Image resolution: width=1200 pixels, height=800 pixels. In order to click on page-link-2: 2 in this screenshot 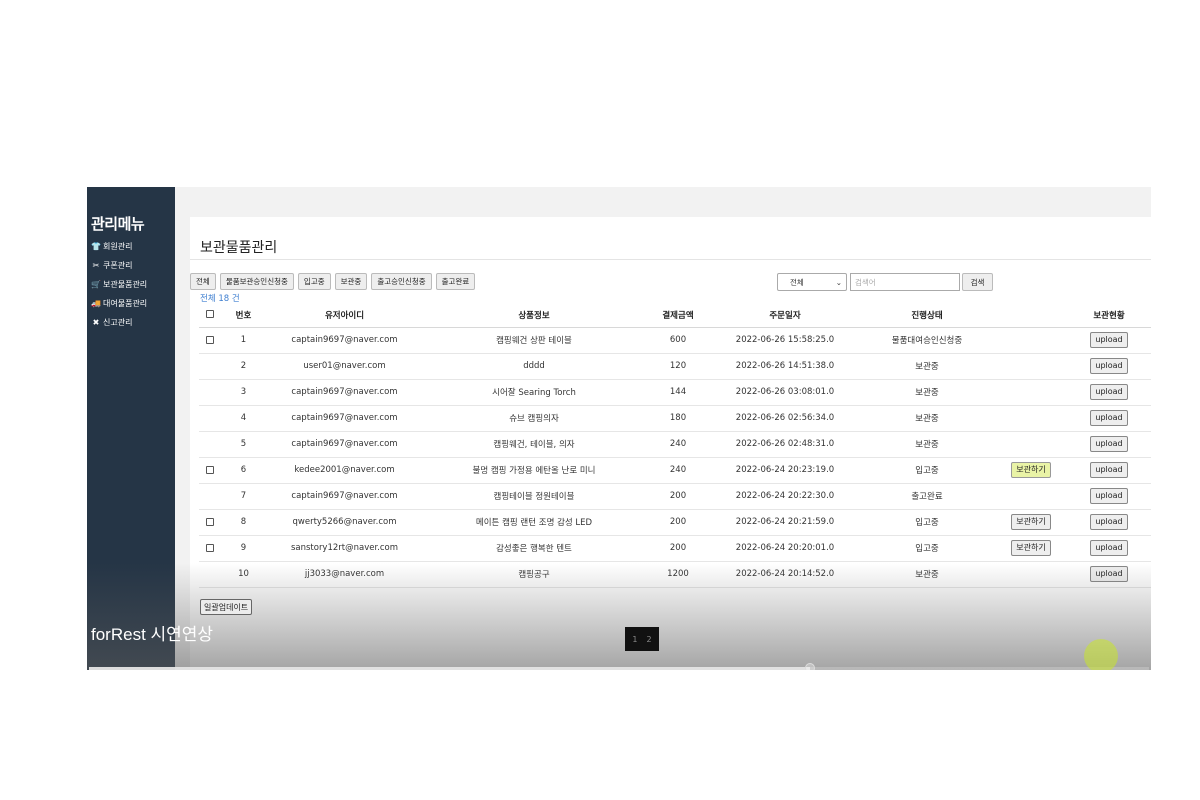, I will do `click(649, 639)`.